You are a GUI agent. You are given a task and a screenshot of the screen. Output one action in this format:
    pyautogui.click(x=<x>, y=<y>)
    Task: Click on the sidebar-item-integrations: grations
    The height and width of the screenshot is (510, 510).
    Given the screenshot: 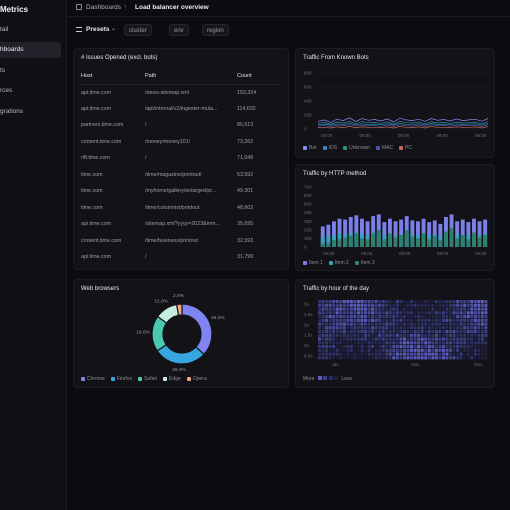 What is the action you would take?
    pyautogui.click(x=30, y=112)
    